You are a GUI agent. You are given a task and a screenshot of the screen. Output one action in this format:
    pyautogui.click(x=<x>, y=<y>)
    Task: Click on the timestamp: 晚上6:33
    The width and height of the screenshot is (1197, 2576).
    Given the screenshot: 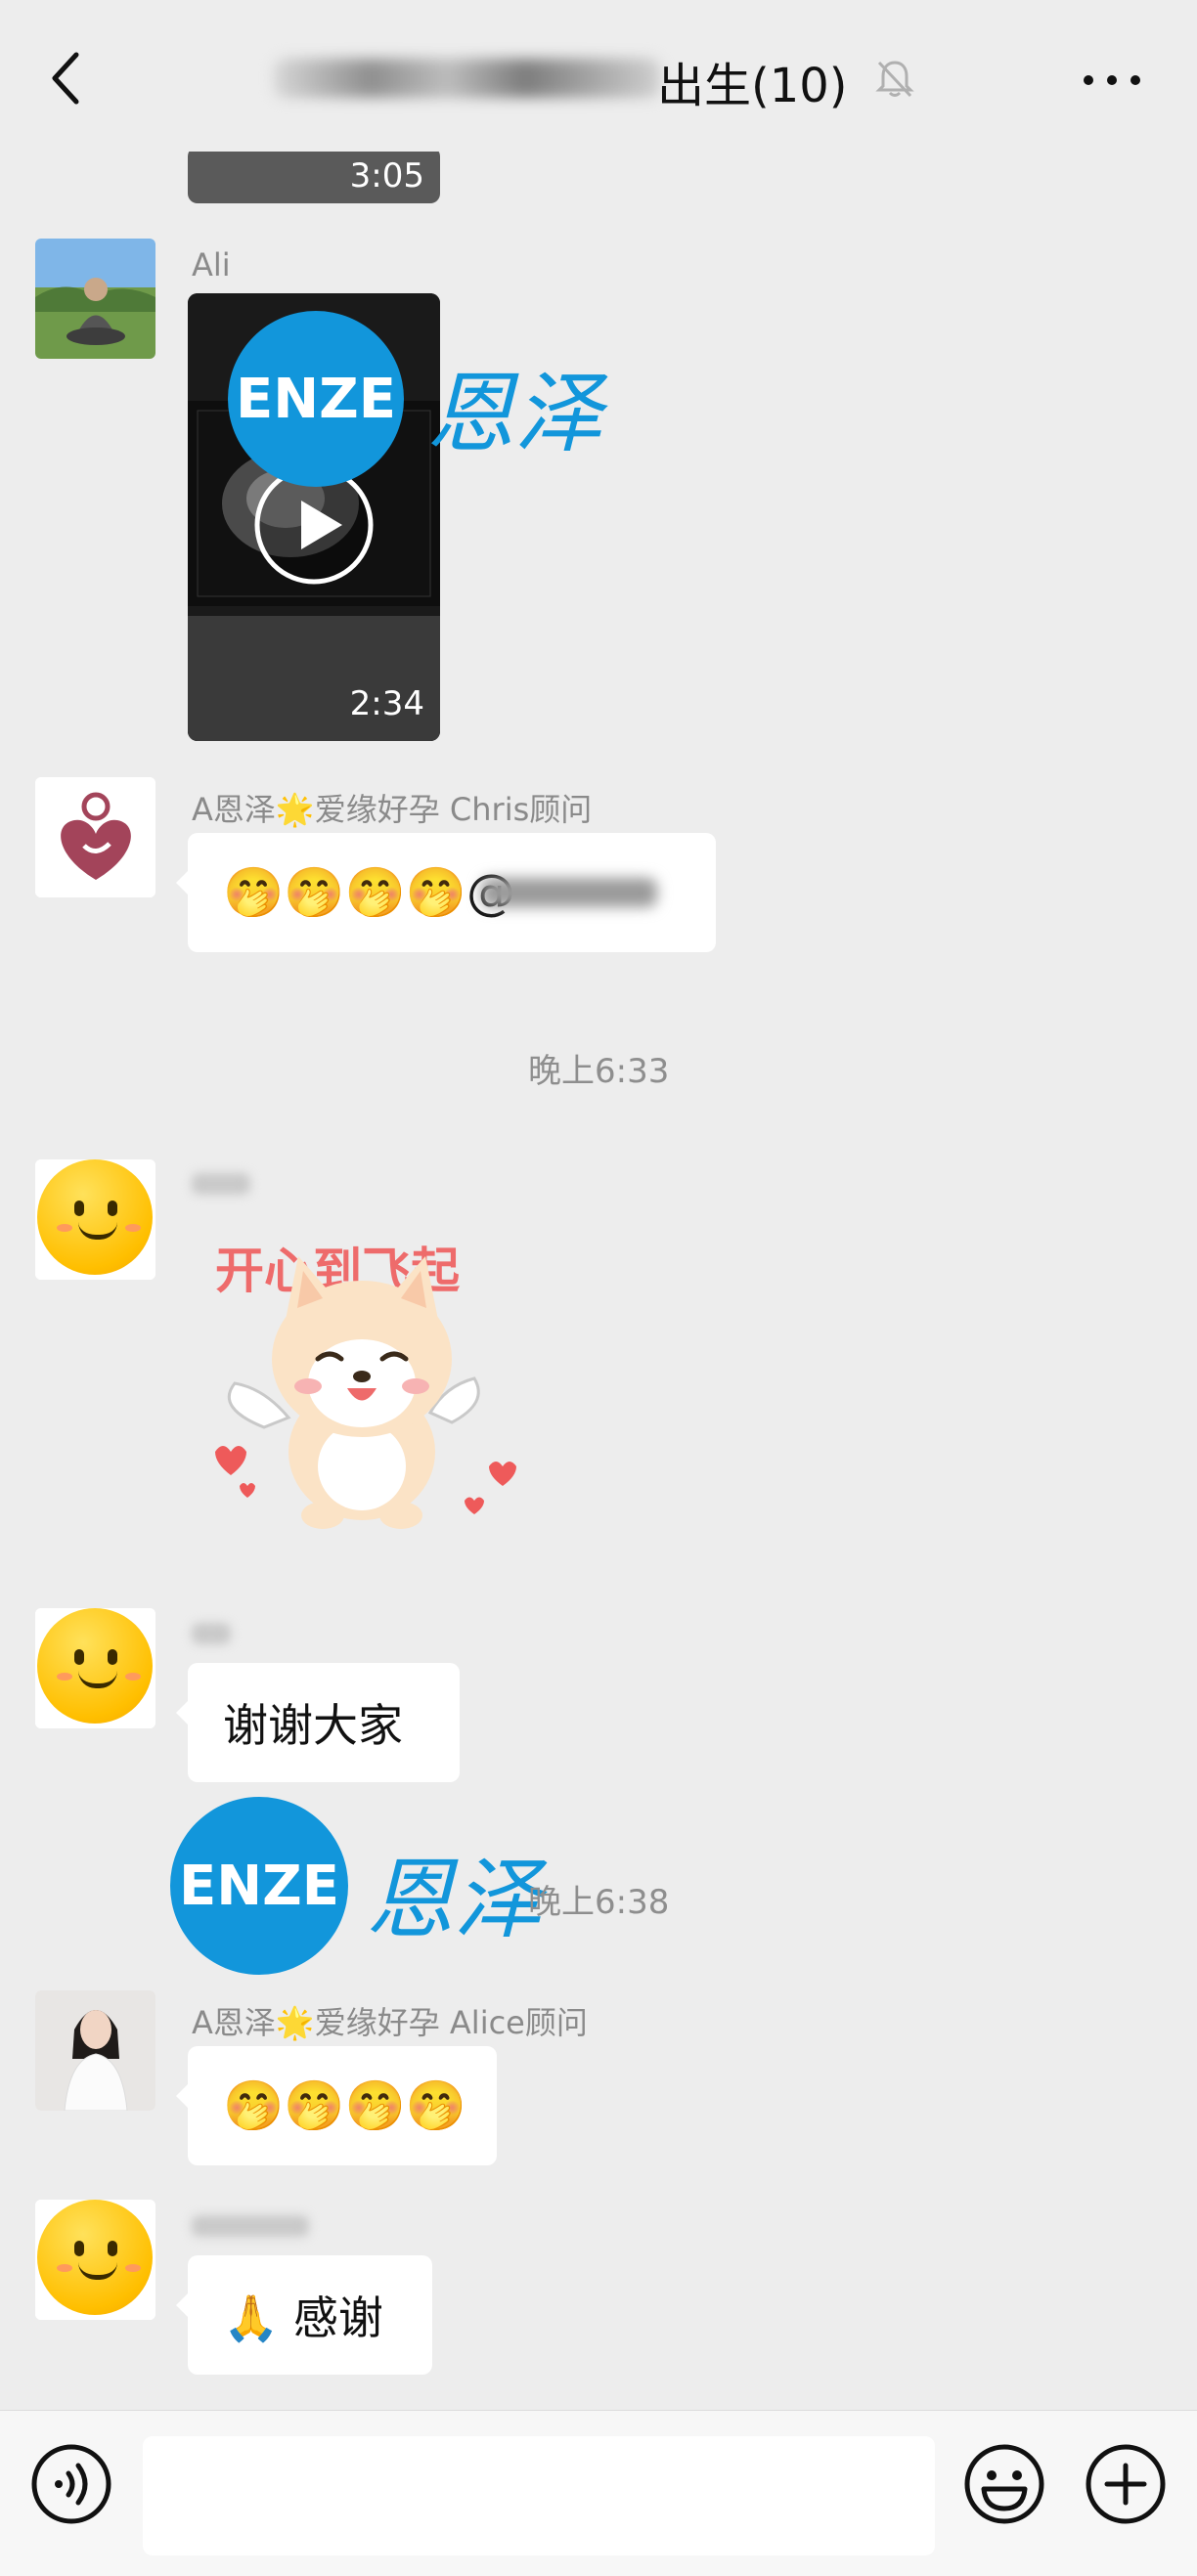 What is the action you would take?
    pyautogui.click(x=599, y=1071)
    